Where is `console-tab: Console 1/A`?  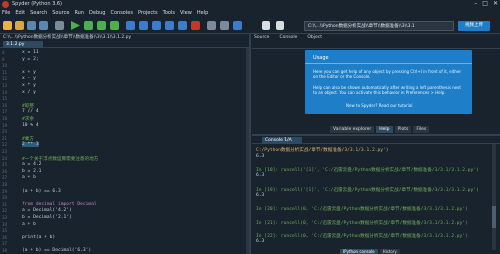 console-tab: Console 1/A is located at coordinates (282, 140).